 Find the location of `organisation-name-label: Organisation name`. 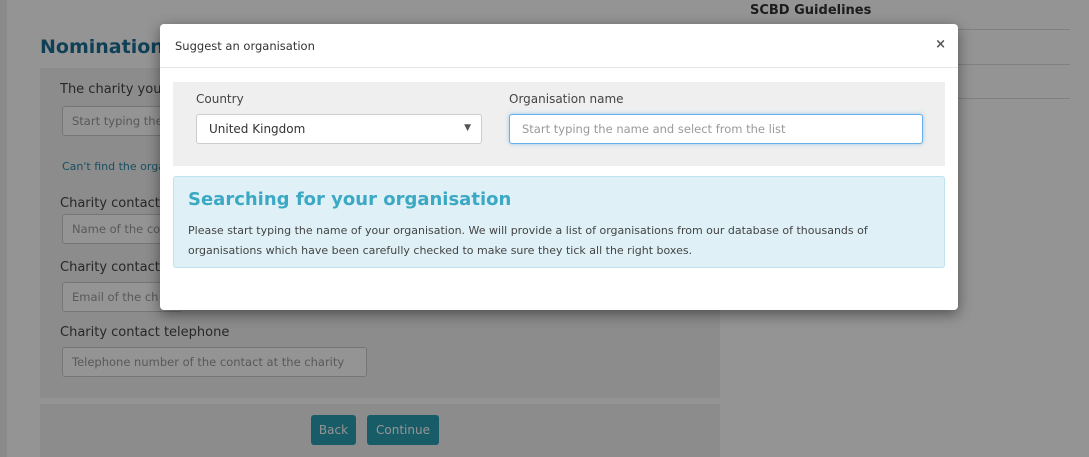

organisation-name-label: Organisation name is located at coordinates (566, 99).